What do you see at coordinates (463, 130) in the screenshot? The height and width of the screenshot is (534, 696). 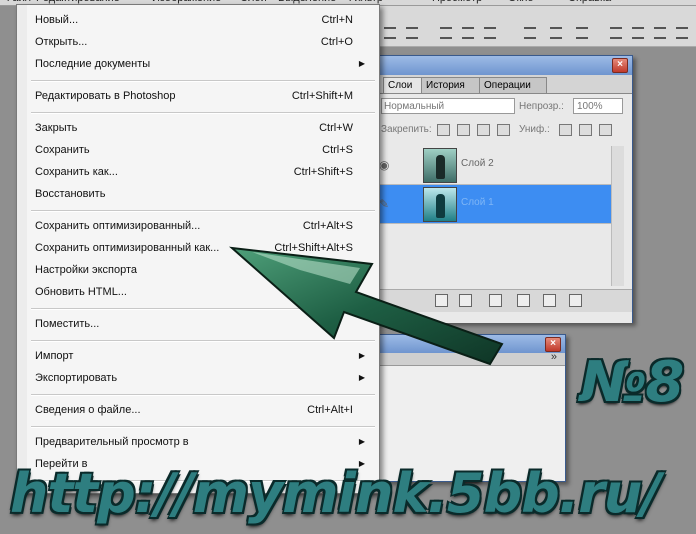 I see `lock-pixels-icon` at bounding box center [463, 130].